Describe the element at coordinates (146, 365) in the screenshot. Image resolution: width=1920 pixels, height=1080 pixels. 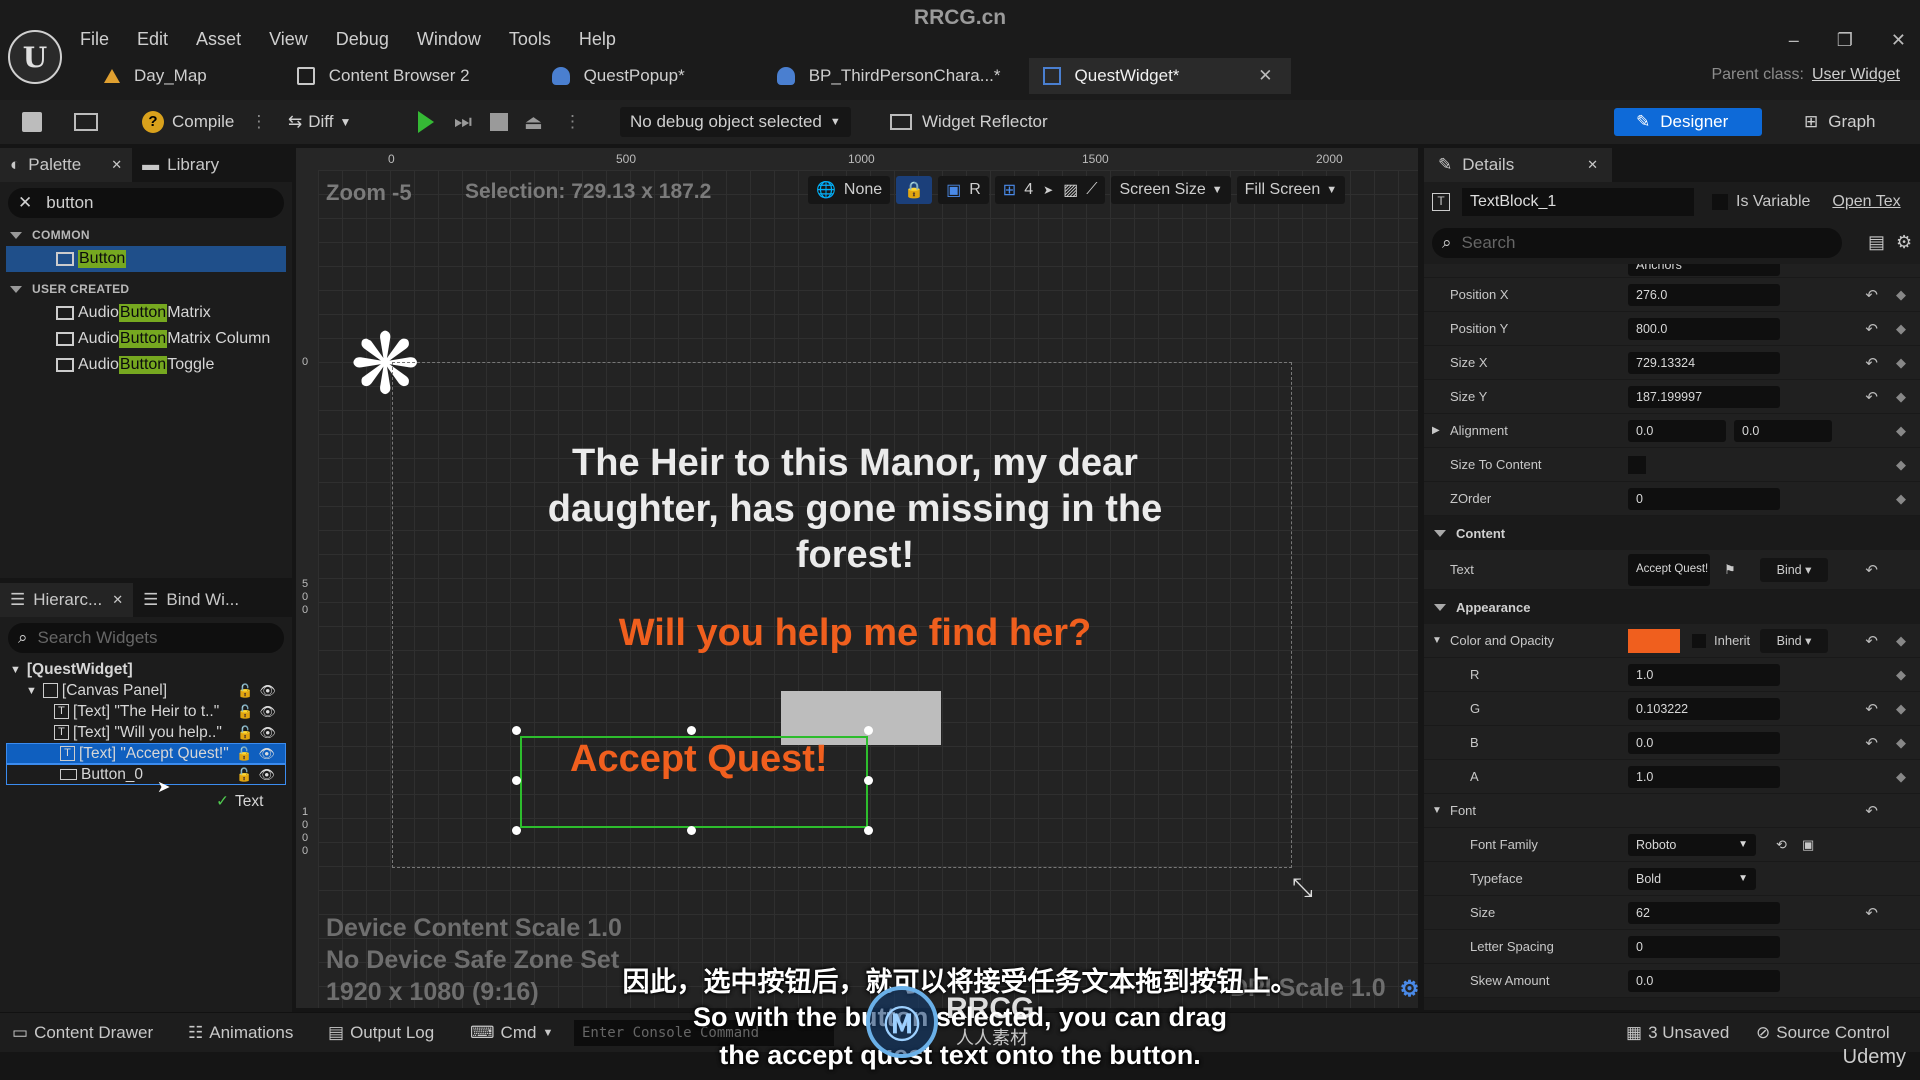
I see `palette-item-audio-button-toggle: Audio Button Toggle` at that location.